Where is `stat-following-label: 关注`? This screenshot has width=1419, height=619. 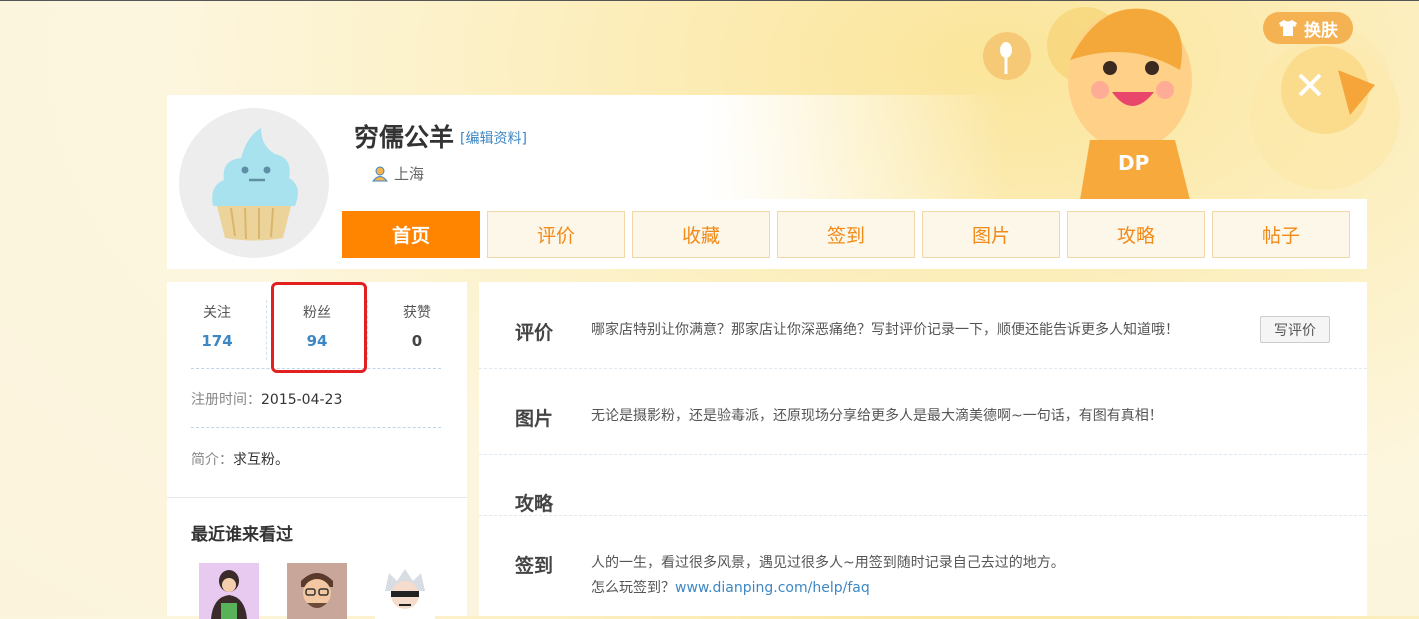 stat-following-label: 关注 is located at coordinates (217, 313).